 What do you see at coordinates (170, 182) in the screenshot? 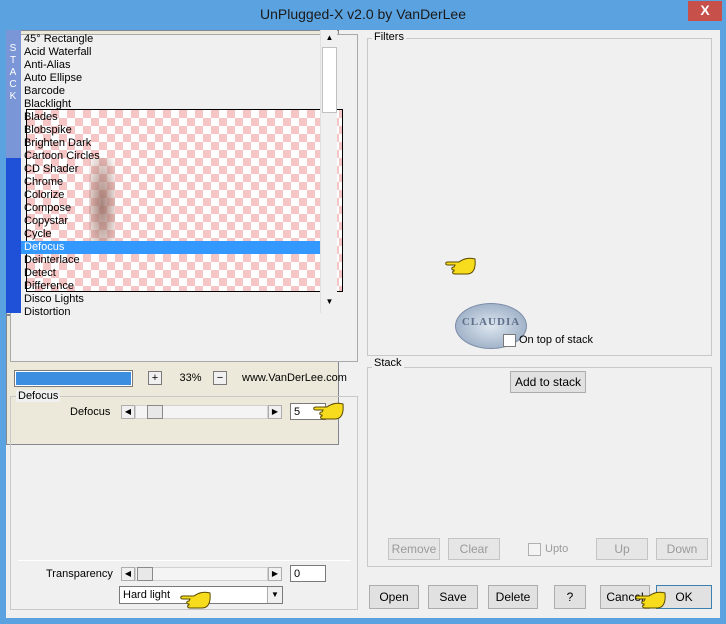
I see `filter-list-item: Chrome` at bounding box center [170, 182].